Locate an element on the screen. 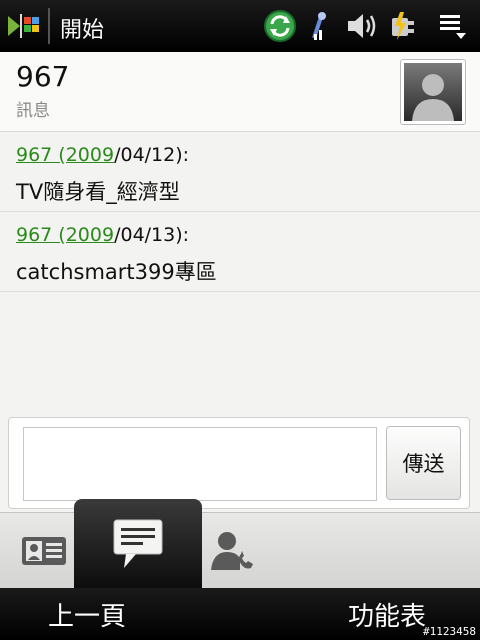  message-meta: 967 (2009/04/13): is located at coordinates (102, 235).